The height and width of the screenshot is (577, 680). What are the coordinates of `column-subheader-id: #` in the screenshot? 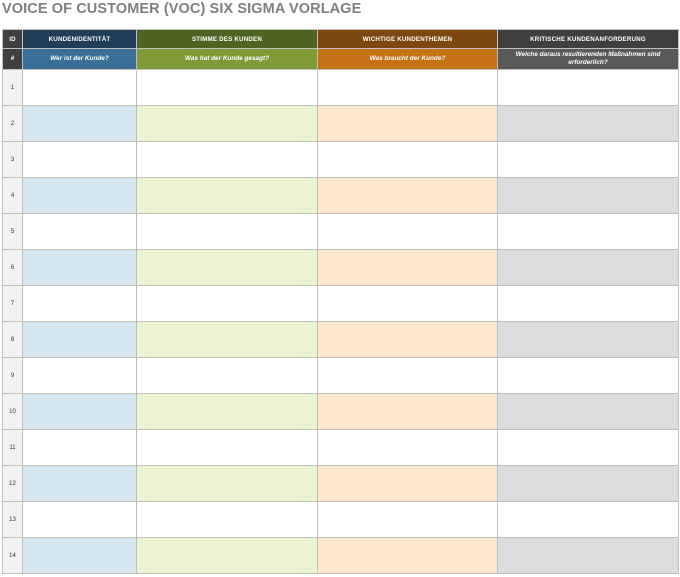 It's located at (12, 59).